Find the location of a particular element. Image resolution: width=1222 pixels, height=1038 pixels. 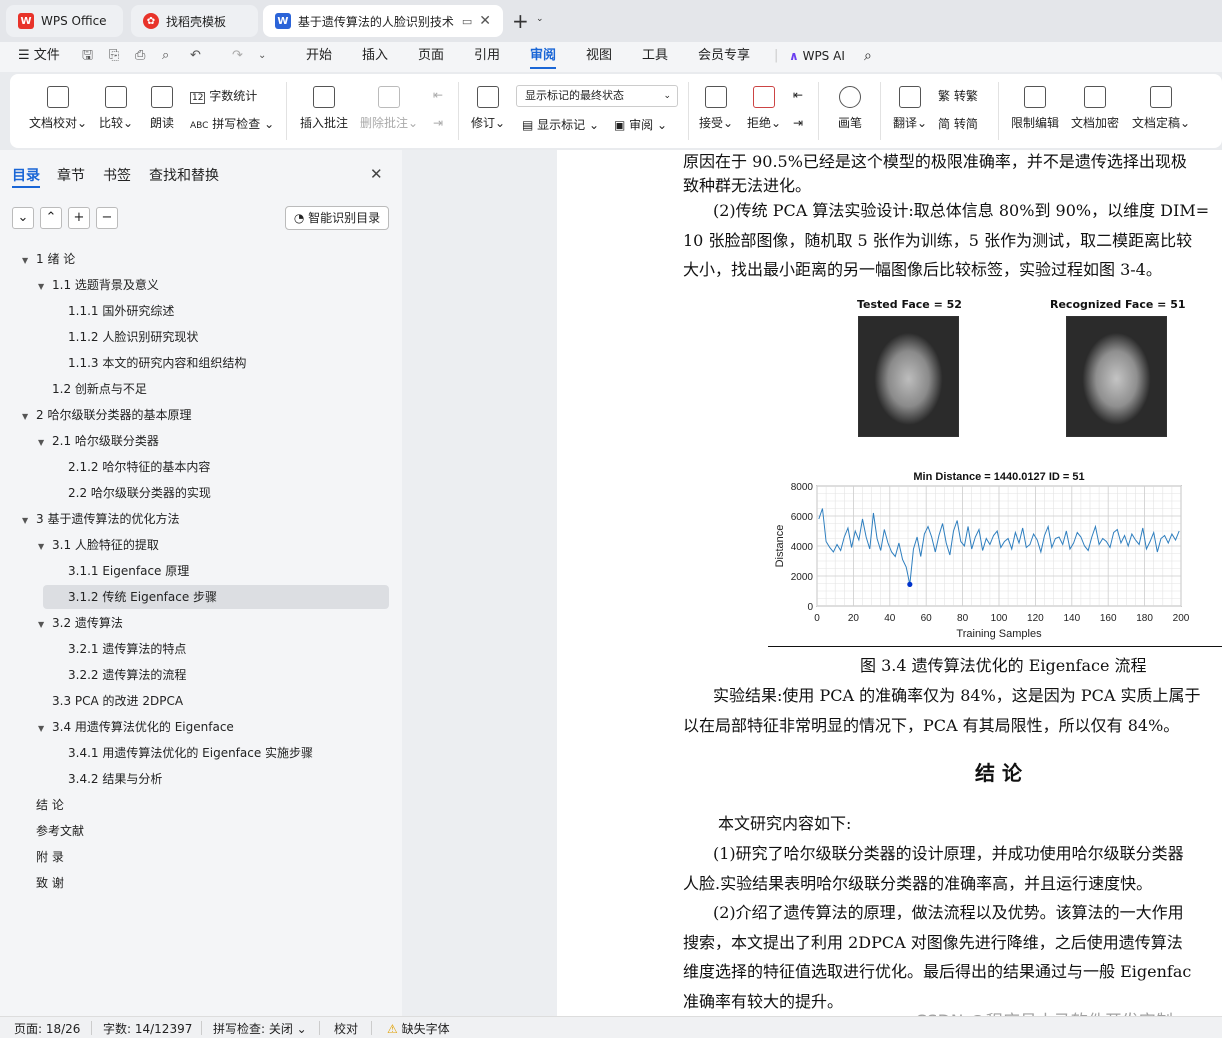

pen-button: 画笔 is located at coordinates (850, 108).